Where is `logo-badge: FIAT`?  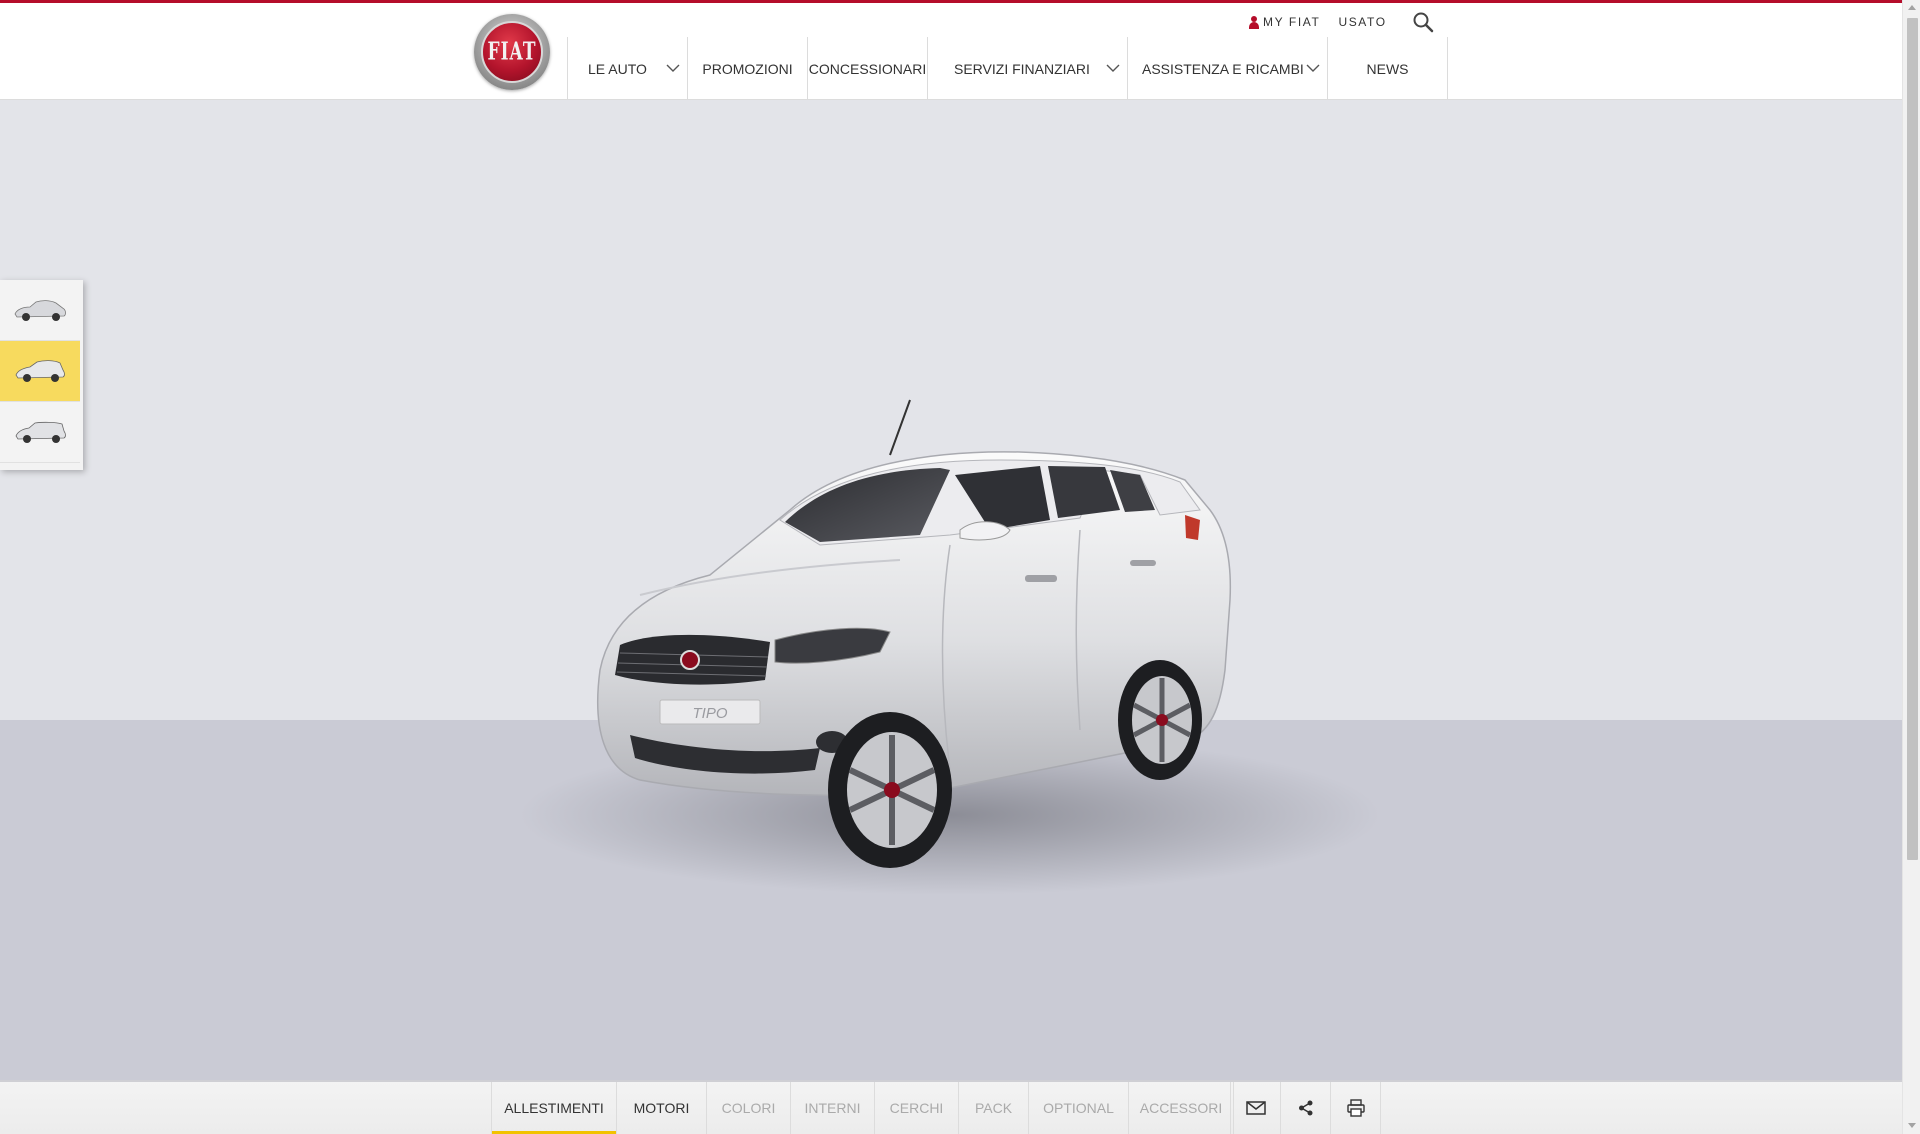
logo-badge: FIAT is located at coordinates (512, 52).